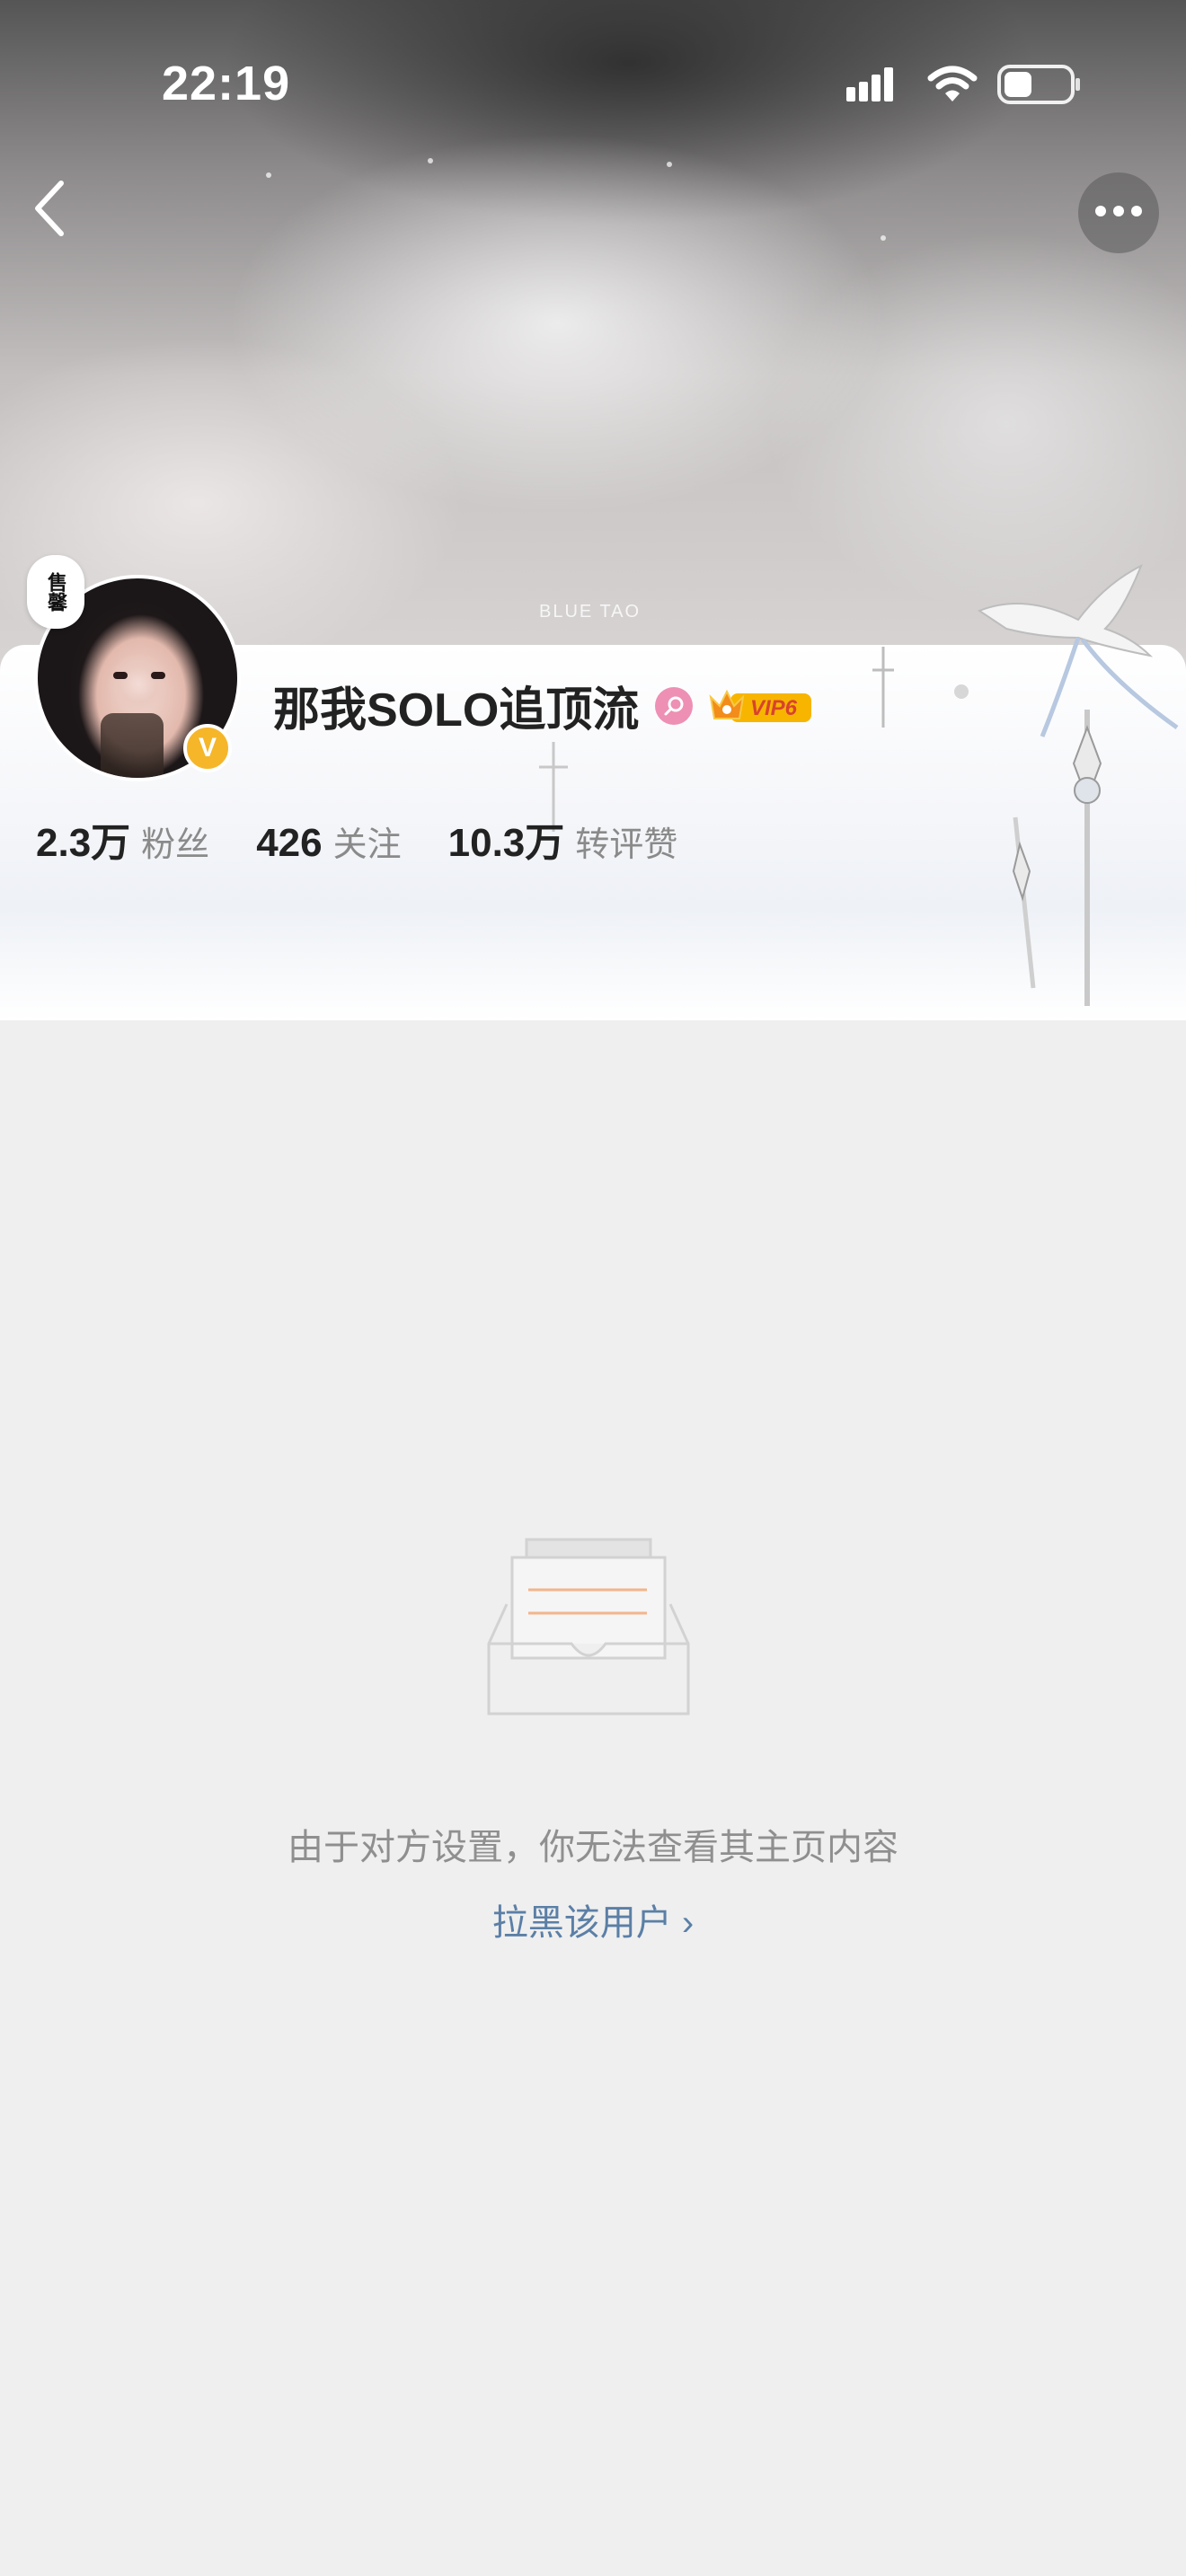  What do you see at coordinates (207, 748) in the screenshot?
I see `verified-badge: V` at bounding box center [207, 748].